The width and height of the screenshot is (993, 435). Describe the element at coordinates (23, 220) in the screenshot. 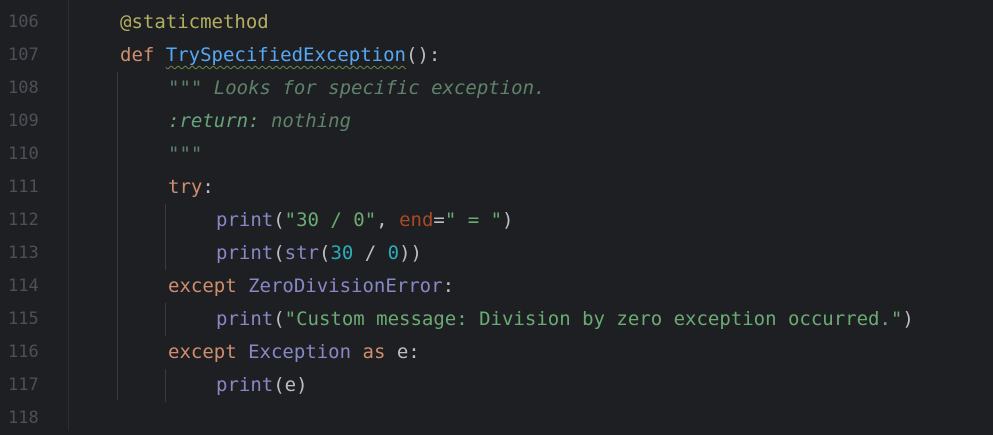

I see `line-number: 112` at that location.